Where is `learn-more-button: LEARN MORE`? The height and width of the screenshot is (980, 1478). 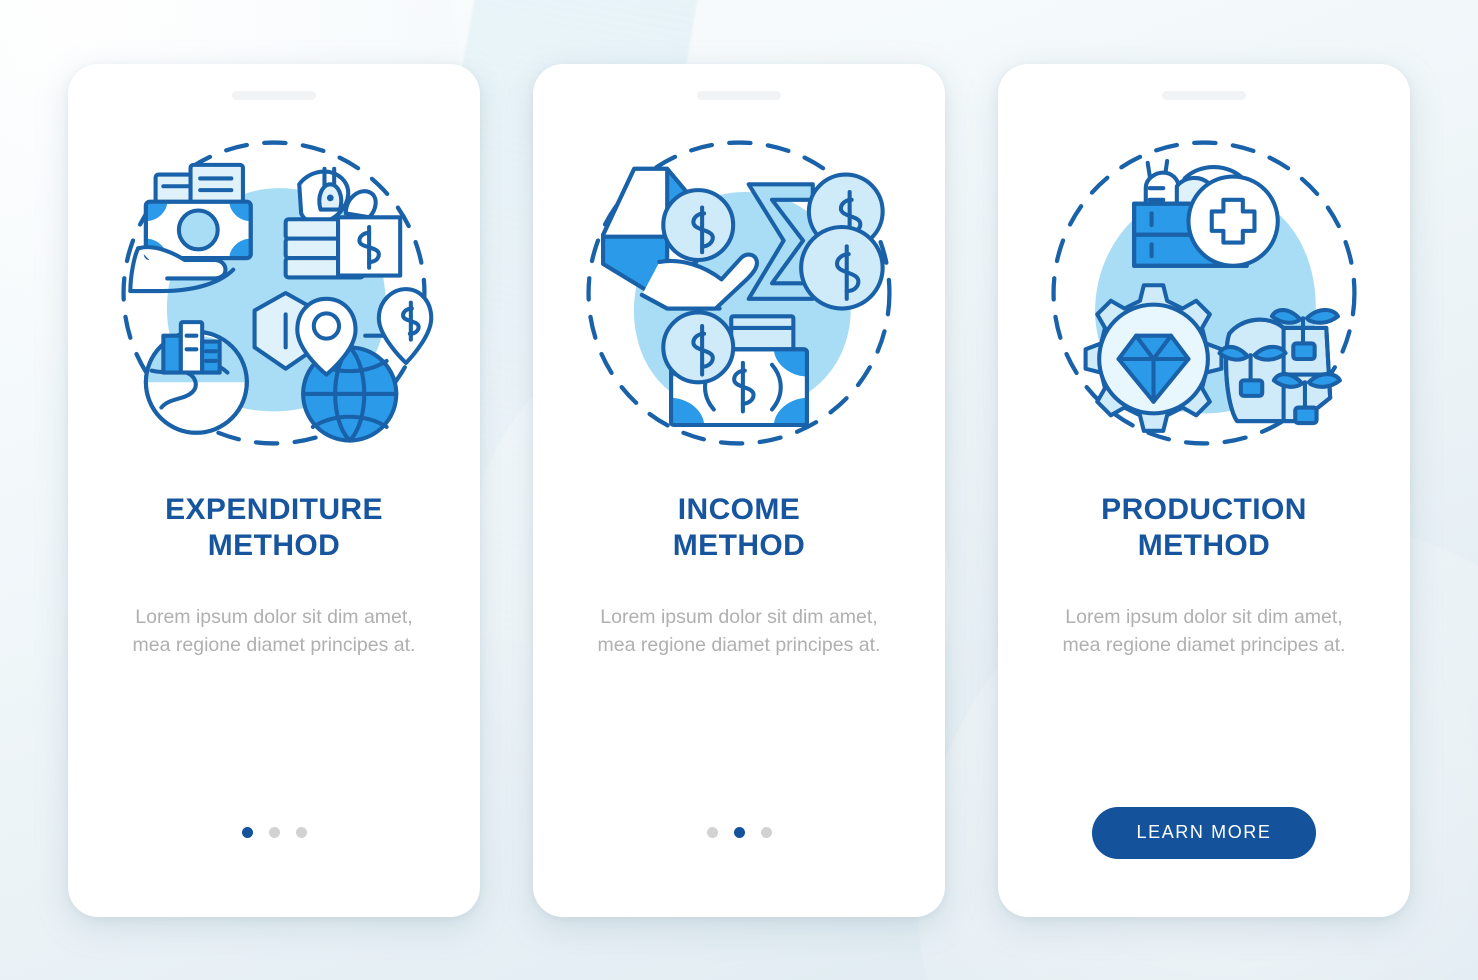
learn-more-button: LEARN MORE is located at coordinates (1204, 832).